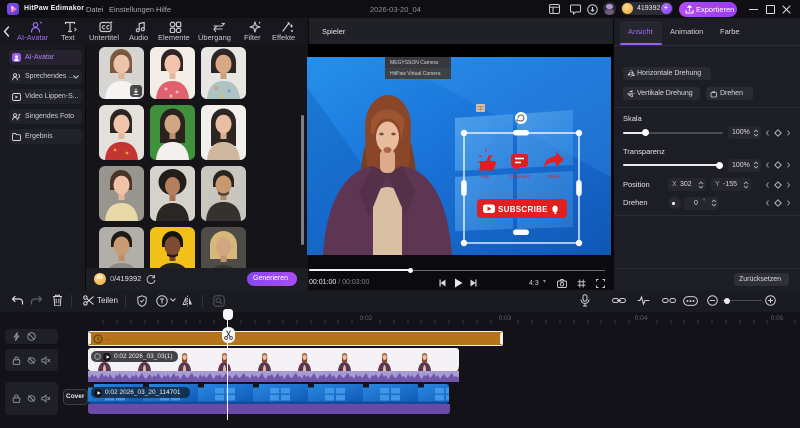 This screenshot has width=800, height=428. What do you see at coordinates (554, 176) in the screenshot?
I see `svg-text: Share` at bounding box center [554, 176].